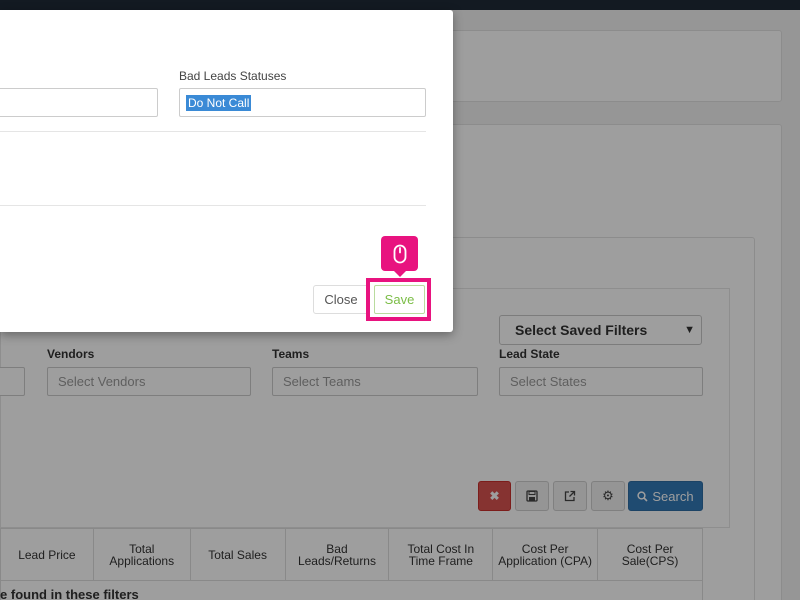 The height and width of the screenshot is (600, 800). I want to click on mouse-icon, so click(399, 253).